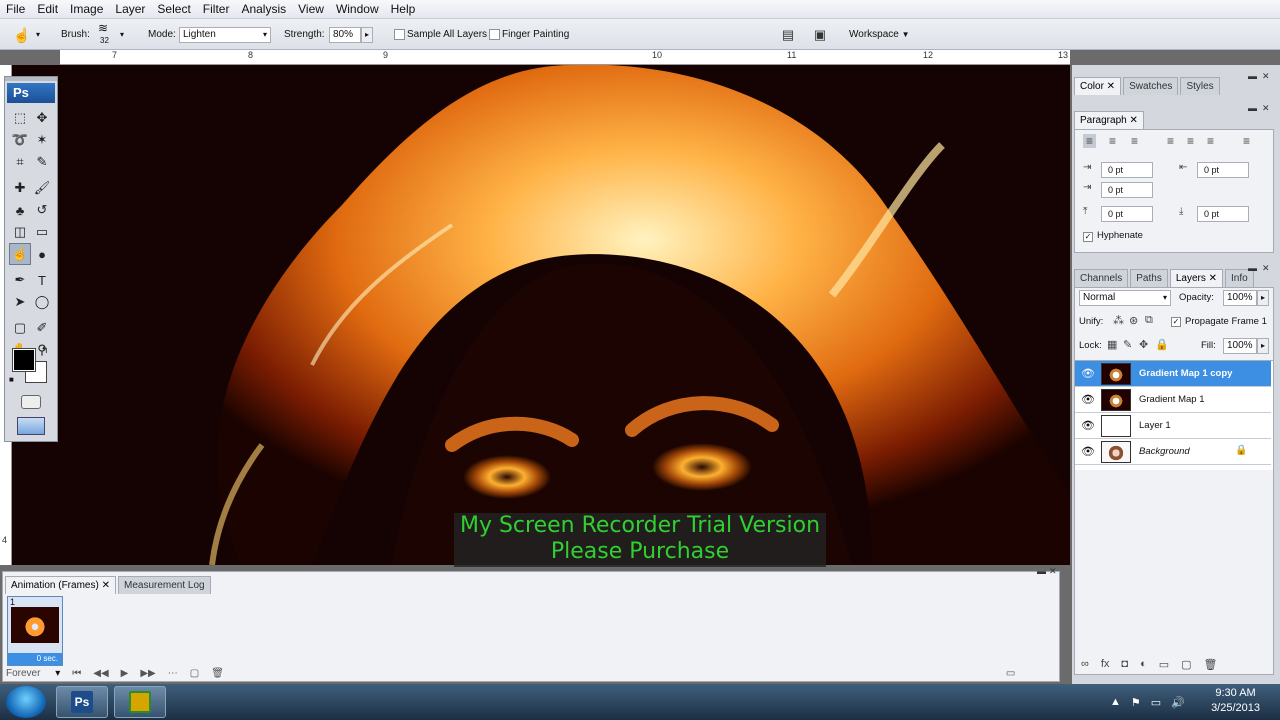 The image size is (1280, 720). I want to click on layer-row-gradient-map-1: 👁 Gradient Map 1, so click(1173, 400).